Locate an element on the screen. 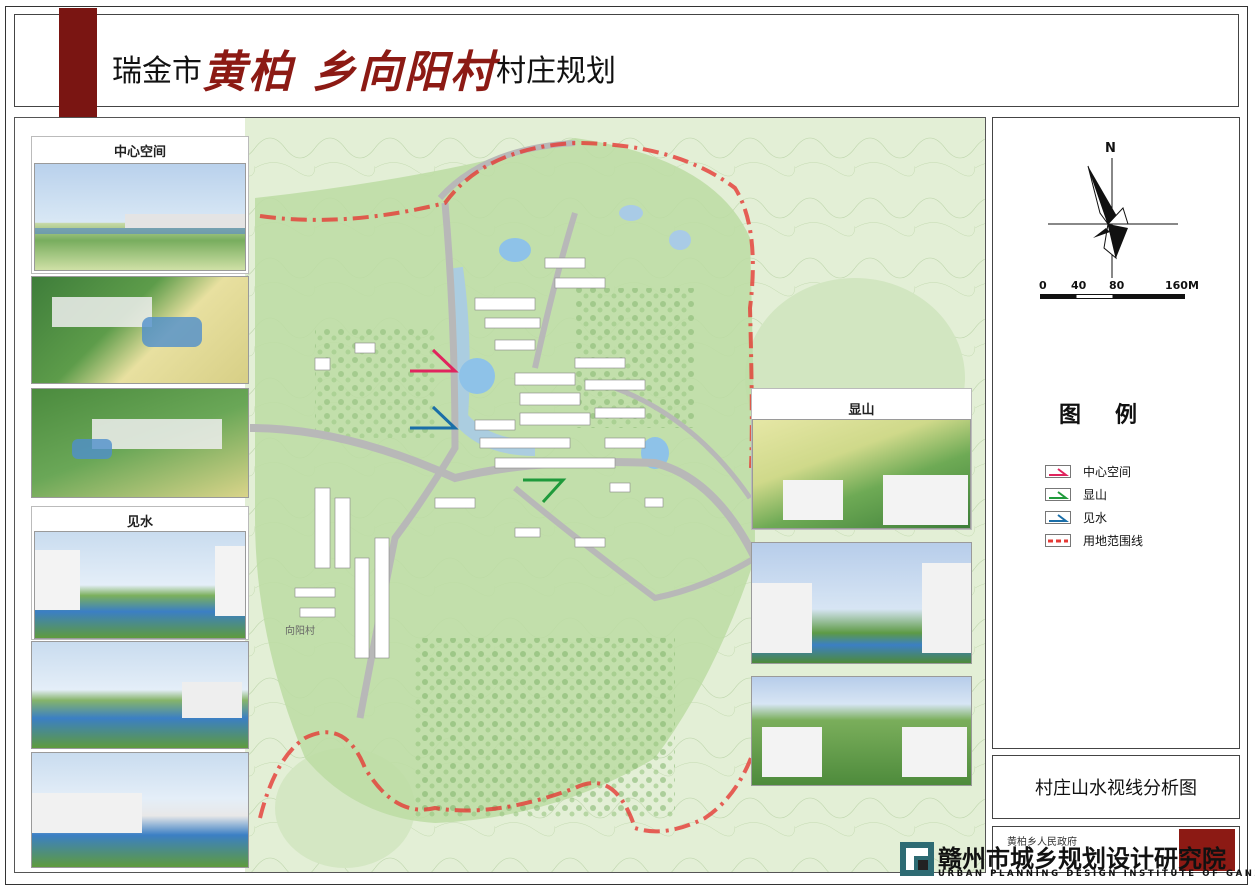 The image size is (1255, 891). title-suffix: 村庄规划 is located at coordinates (556, 71).